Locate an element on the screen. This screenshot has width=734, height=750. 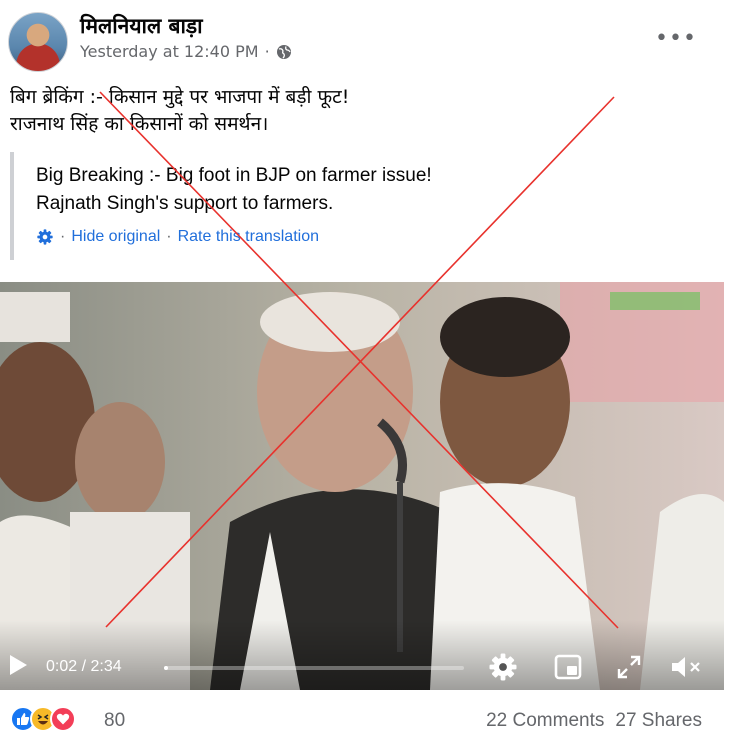
comments-count: 22 Comments is located at coordinates (545, 721).